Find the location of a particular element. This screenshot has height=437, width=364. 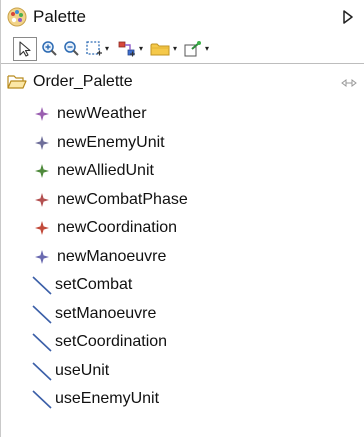

zoom-in-icon is located at coordinates (49, 48).